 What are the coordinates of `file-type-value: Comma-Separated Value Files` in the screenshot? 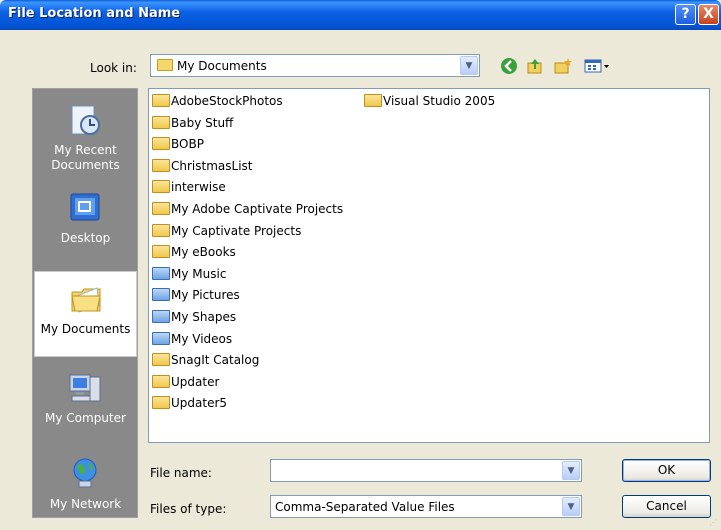 It's located at (365, 507).